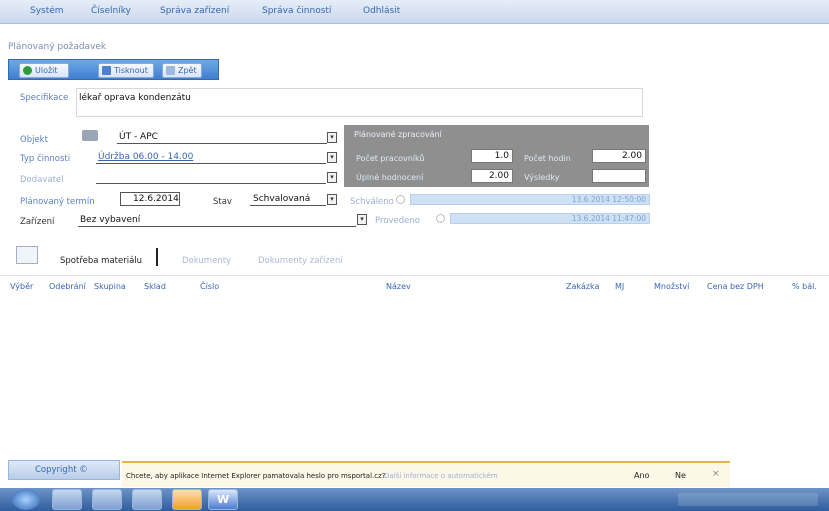 The width and height of the screenshot is (829, 511). What do you see at coordinates (147, 499) in the screenshot?
I see `media-player-icon` at bounding box center [147, 499].